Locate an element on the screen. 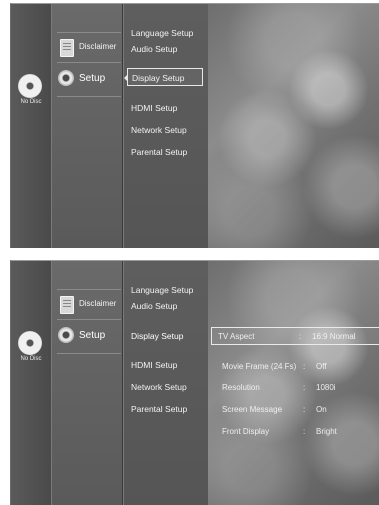  option-value: Off is located at coordinates (321, 366).